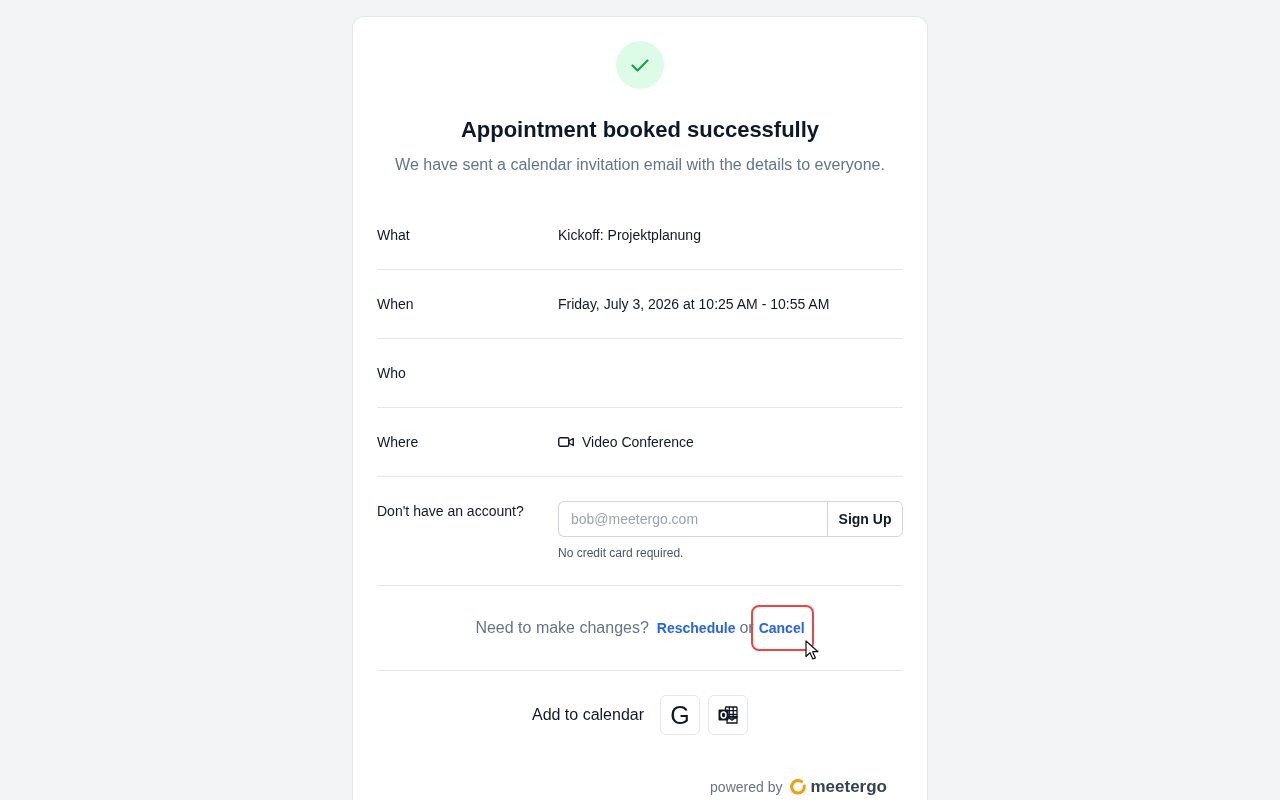  I want to click on signup-prompt: Don't have an account?, so click(450, 511).